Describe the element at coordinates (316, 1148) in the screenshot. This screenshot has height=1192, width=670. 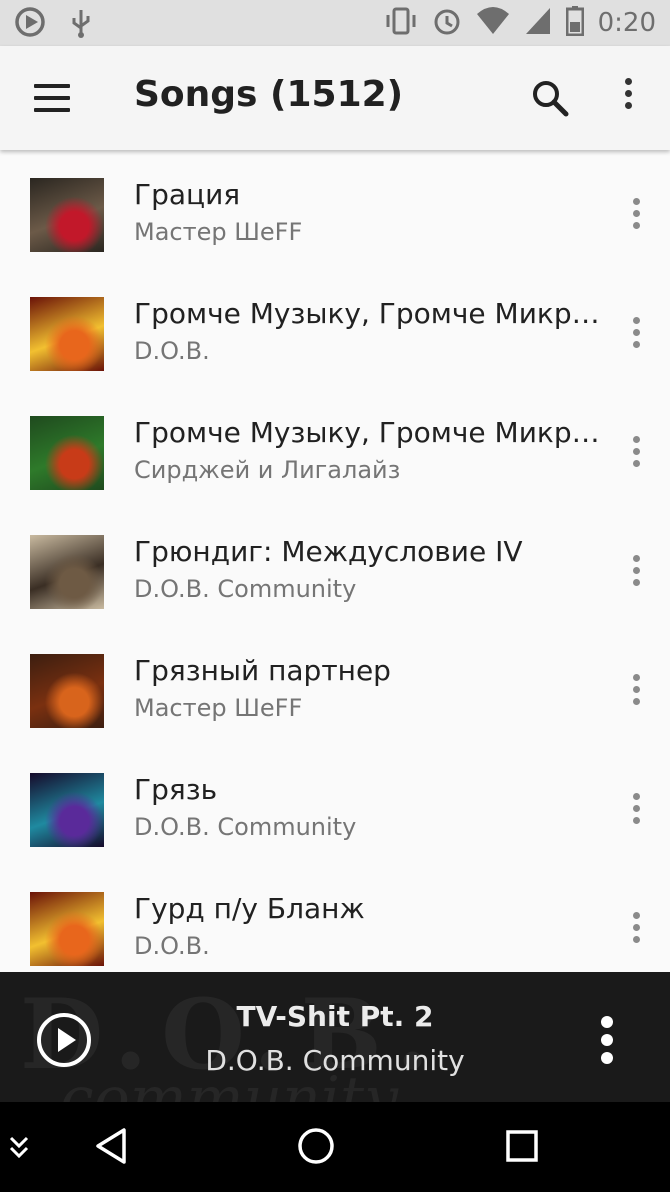
I see `home-icon` at that location.